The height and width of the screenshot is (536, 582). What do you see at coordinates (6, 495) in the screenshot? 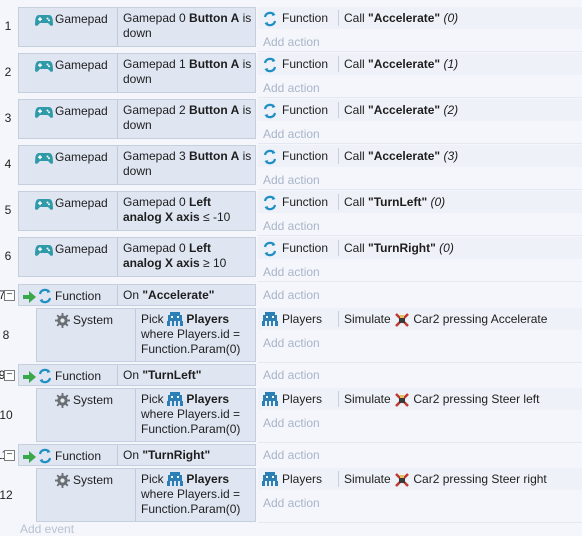
I see `sub-event-number: 12` at bounding box center [6, 495].